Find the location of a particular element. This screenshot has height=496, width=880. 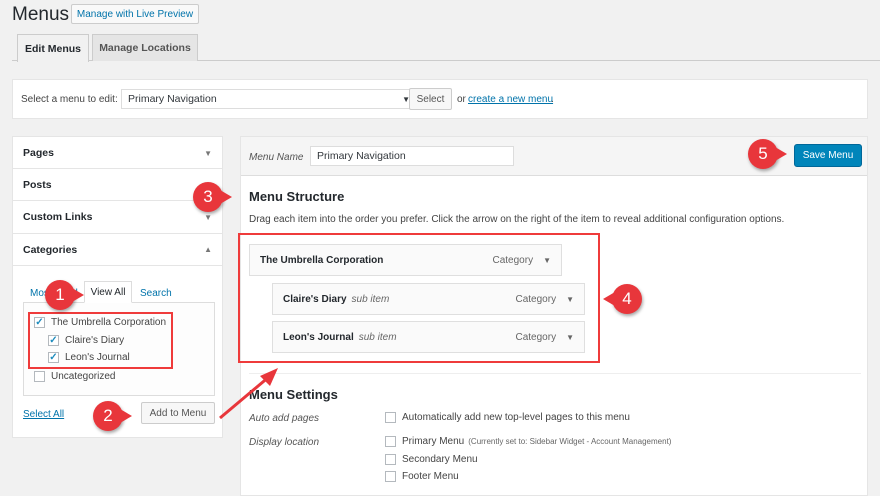

section-label: Posts is located at coordinates (37, 185).